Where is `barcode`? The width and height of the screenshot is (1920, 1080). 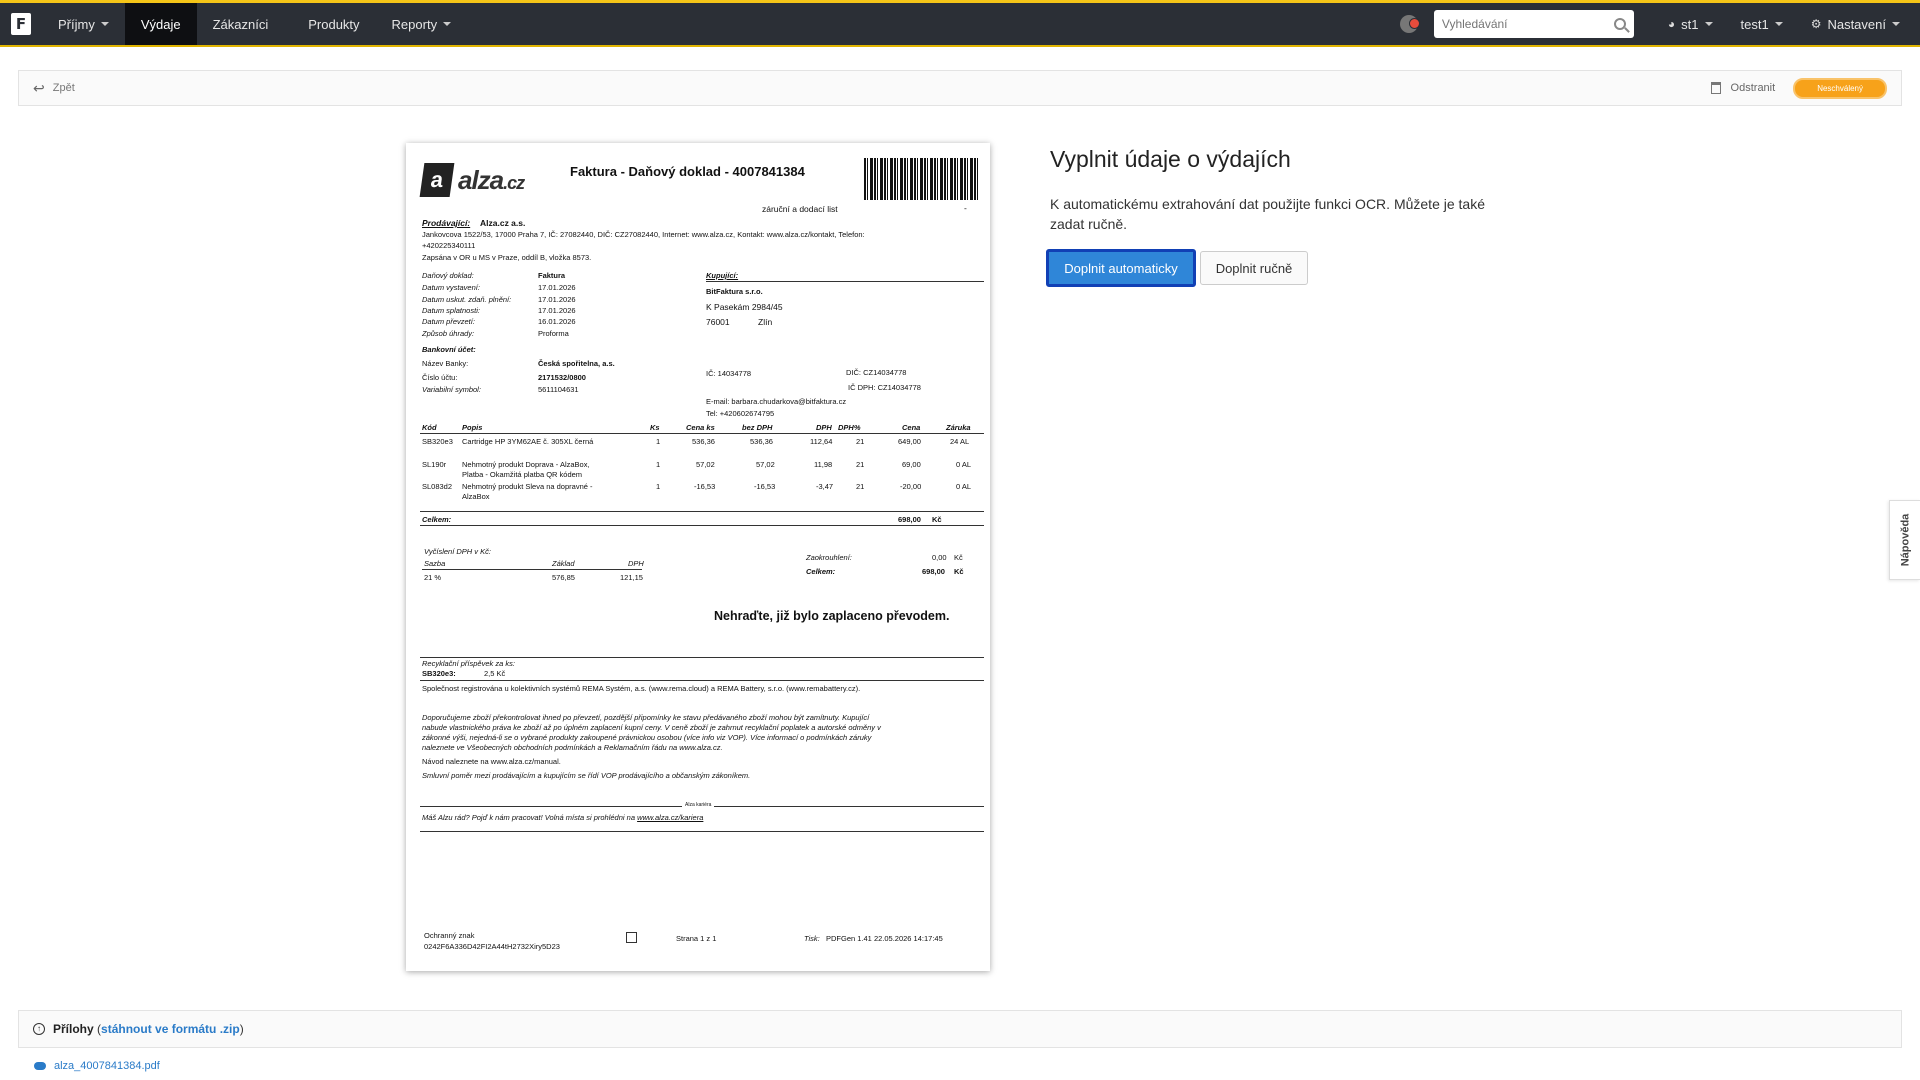 barcode is located at coordinates (922, 179).